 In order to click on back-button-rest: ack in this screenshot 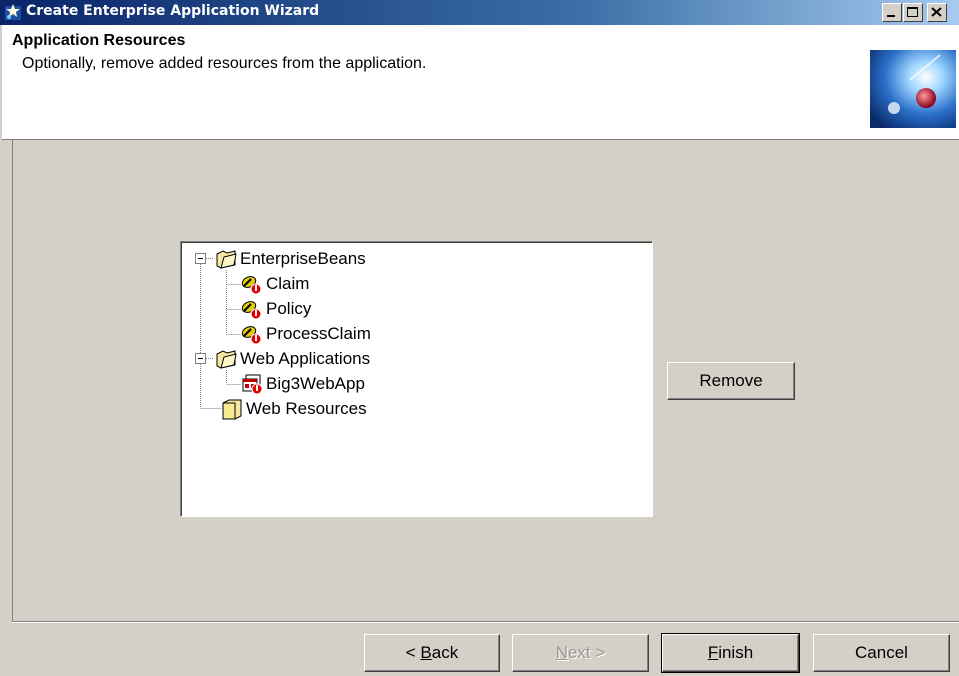, I will do `click(445, 652)`.